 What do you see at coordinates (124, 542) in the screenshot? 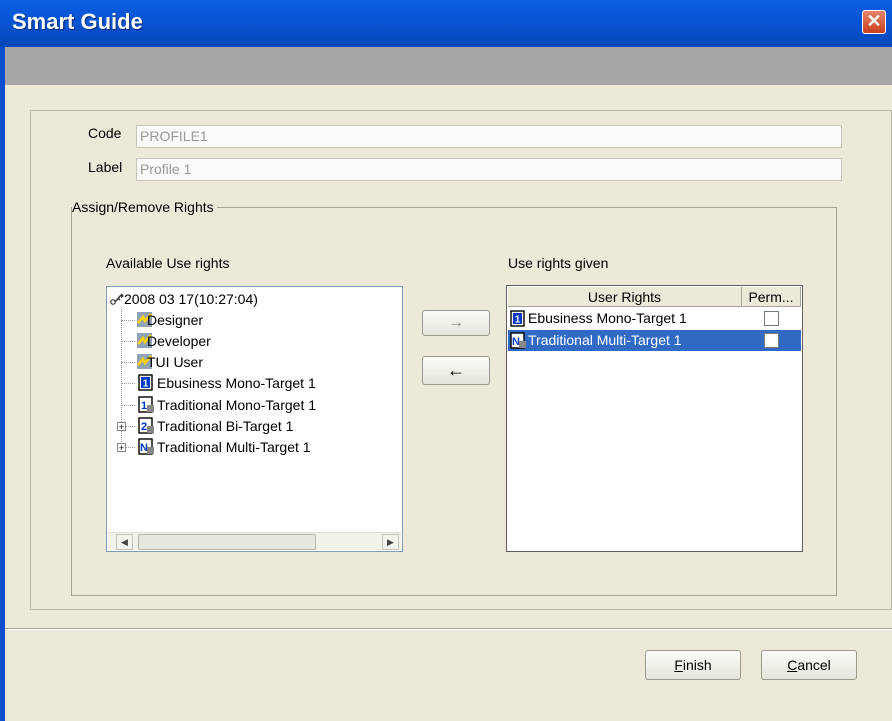
I see `scroll-left-button: ◀` at bounding box center [124, 542].